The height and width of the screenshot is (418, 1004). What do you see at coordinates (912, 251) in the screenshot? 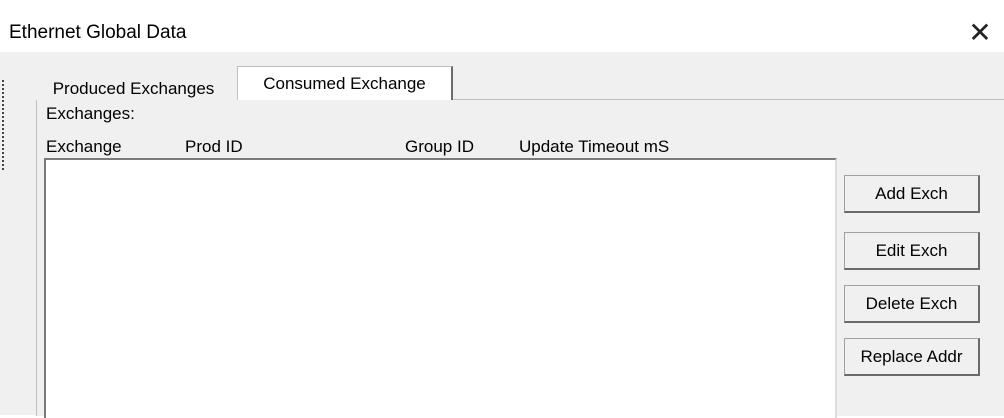
I see `edit-exchange-button: Edit Exch` at bounding box center [912, 251].